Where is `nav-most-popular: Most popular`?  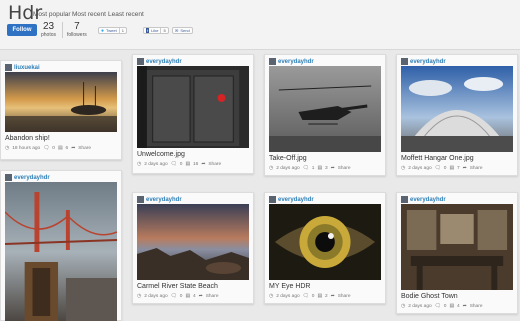
nav-most-popular: Most popular is located at coordinates (52, 14).